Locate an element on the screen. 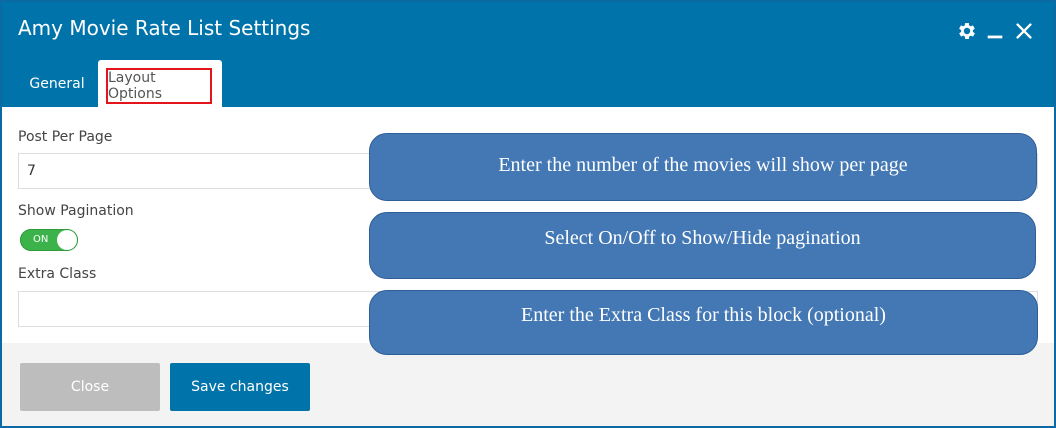 Image resolution: width=1056 pixels, height=428 pixels. tab-layout-options-label: Layout Options is located at coordinates (159, 86).